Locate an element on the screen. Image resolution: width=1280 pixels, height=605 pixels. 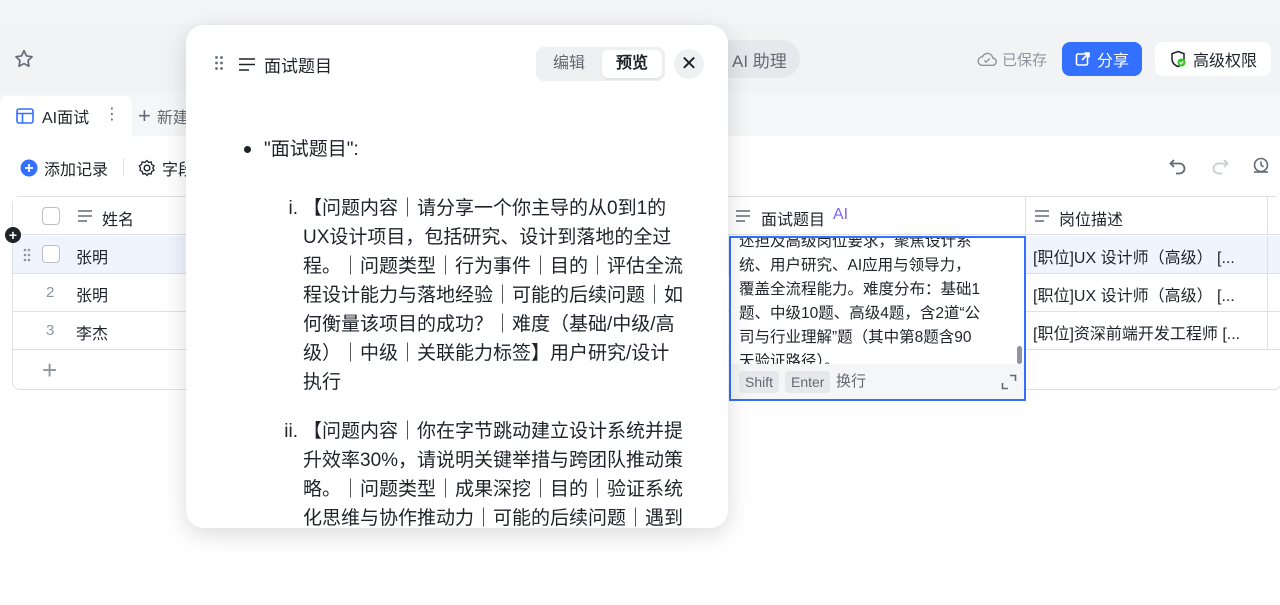
tab-more-icon: ⋮ is located at coordinates (112, 114).